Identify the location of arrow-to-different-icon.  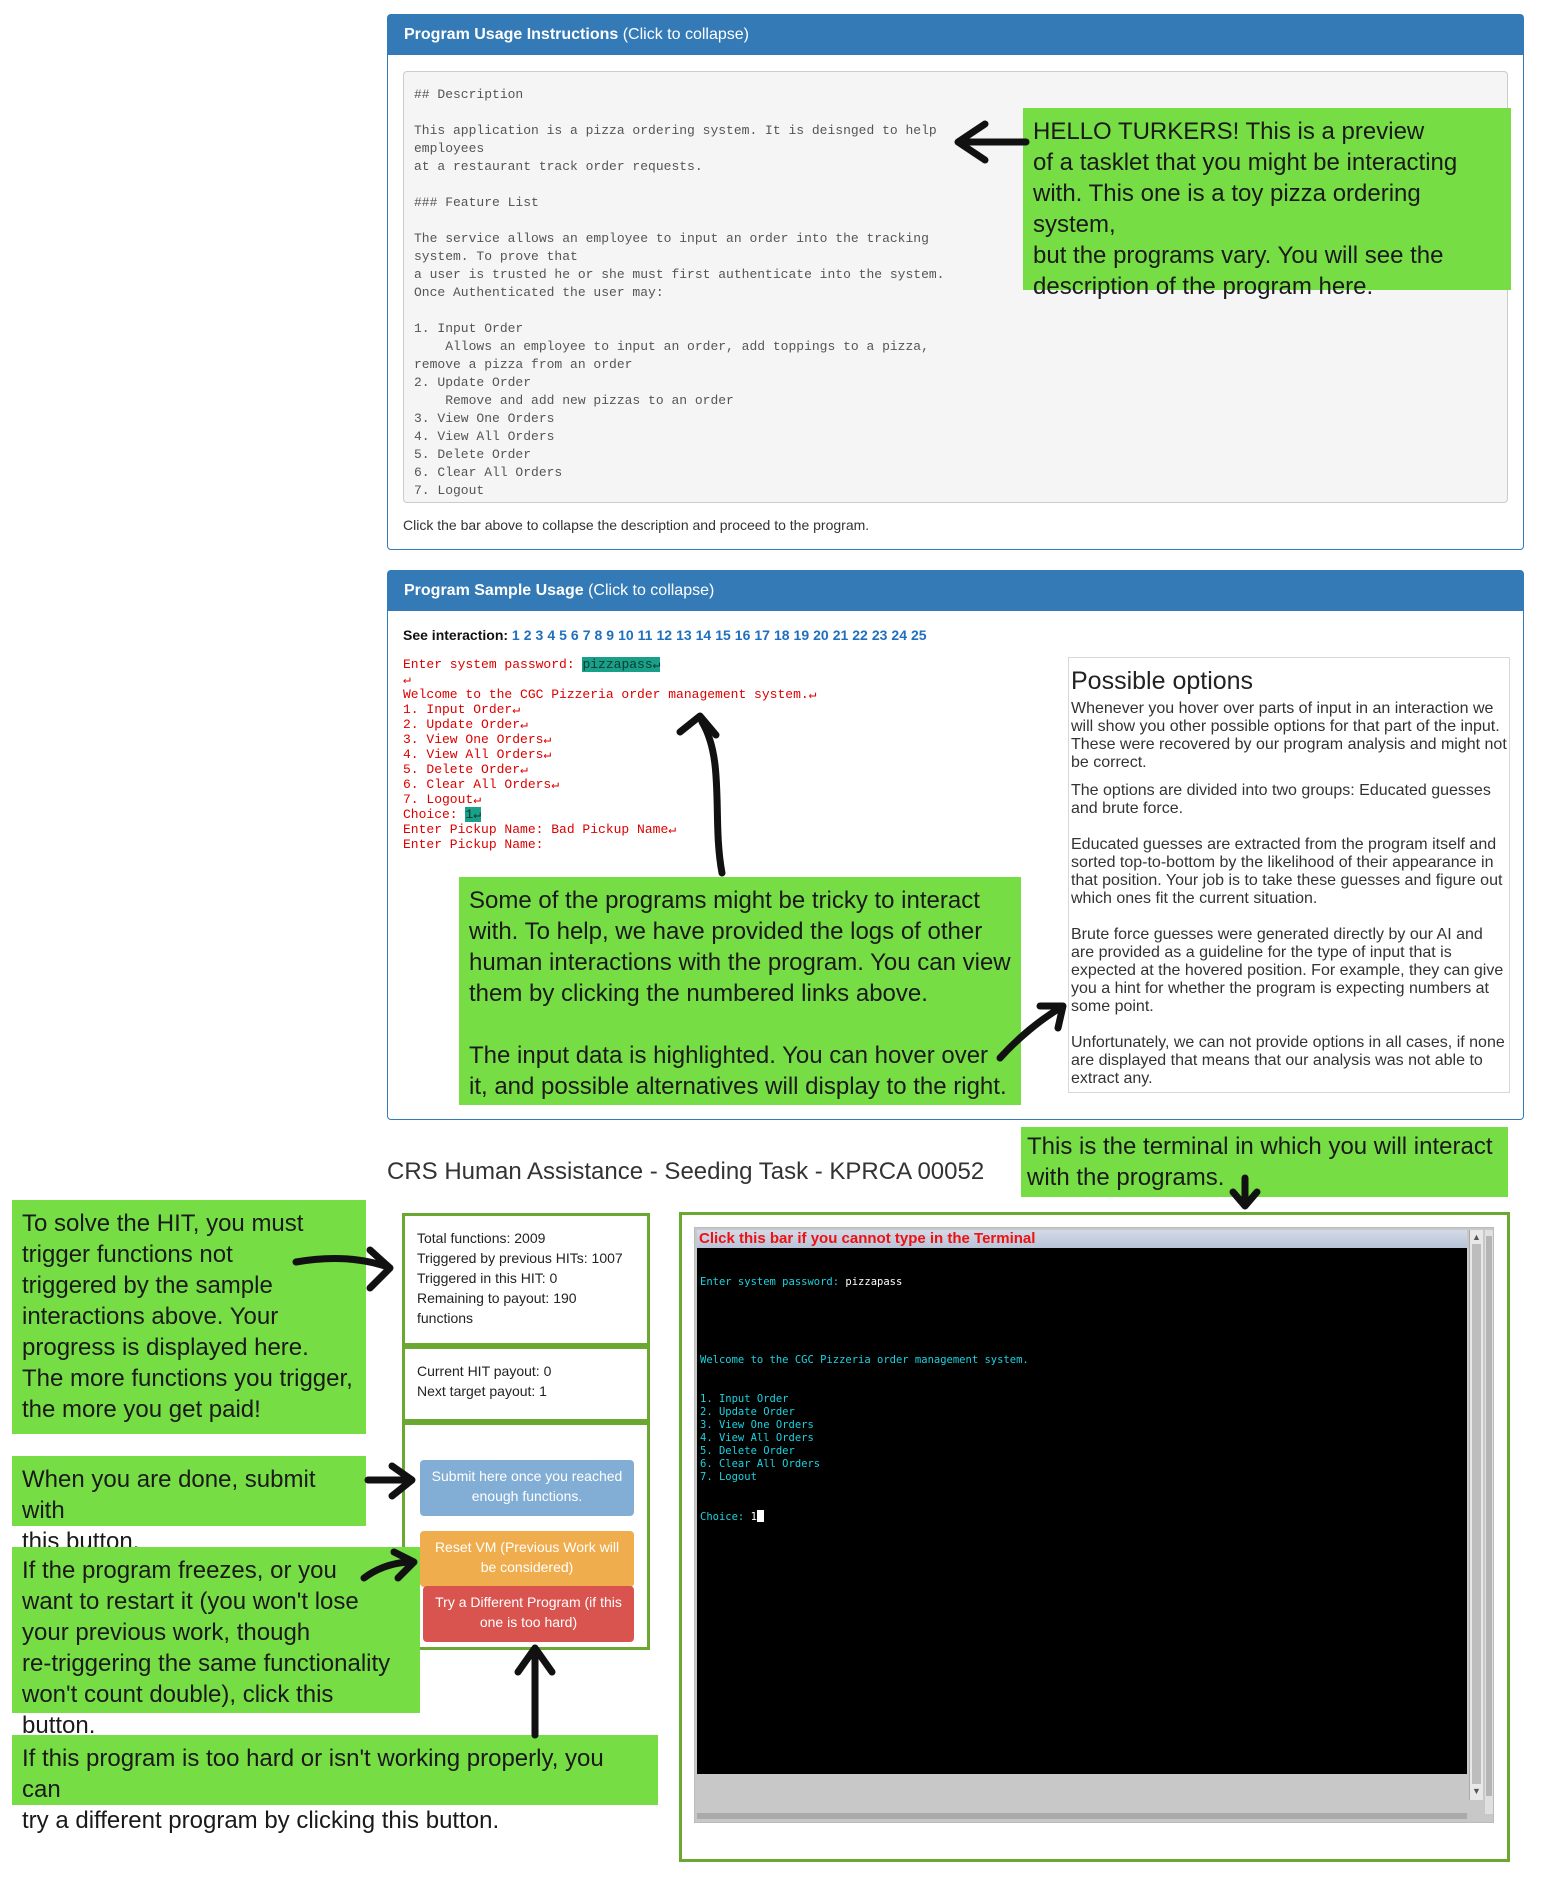
(535, 1691).